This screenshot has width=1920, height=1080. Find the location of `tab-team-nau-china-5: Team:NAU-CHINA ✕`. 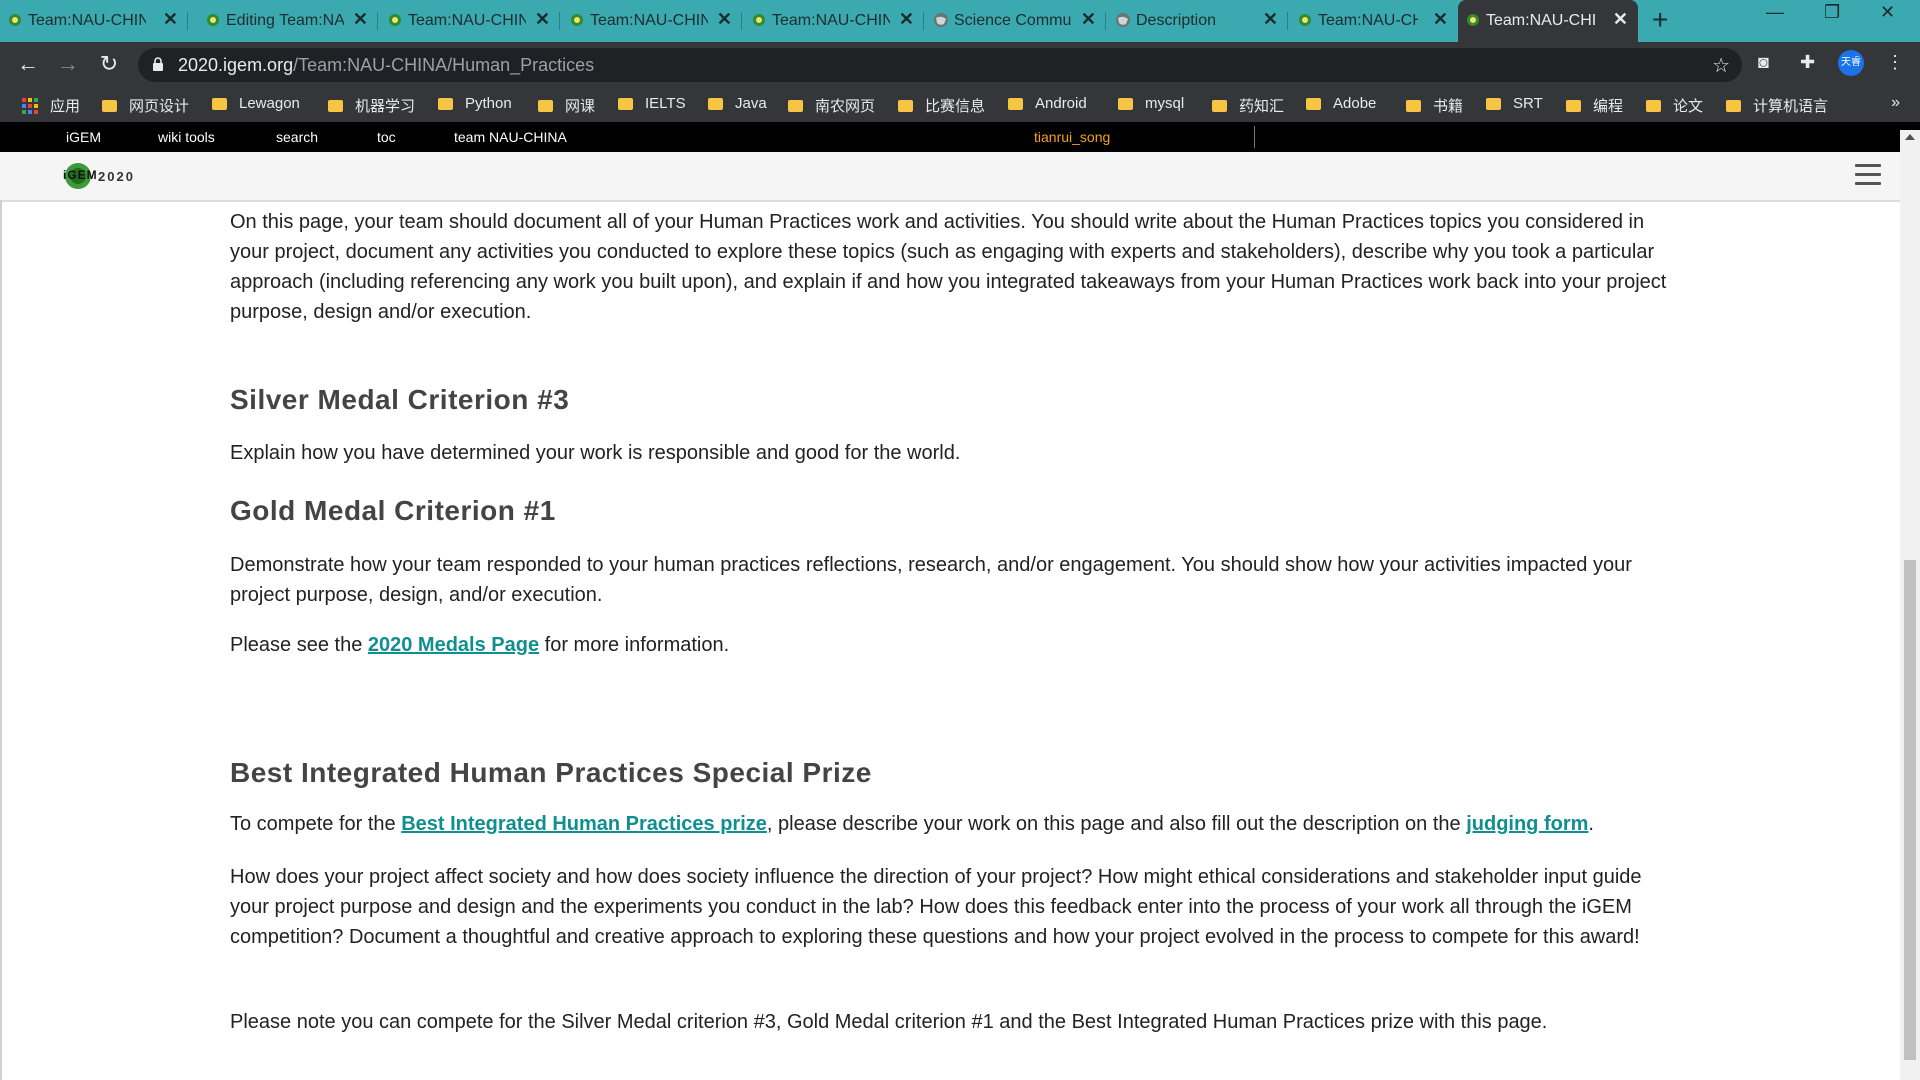

tab-team-nau-china-5: Team:NAU-CHINA ✕ is located at coordinates (1374, 21).